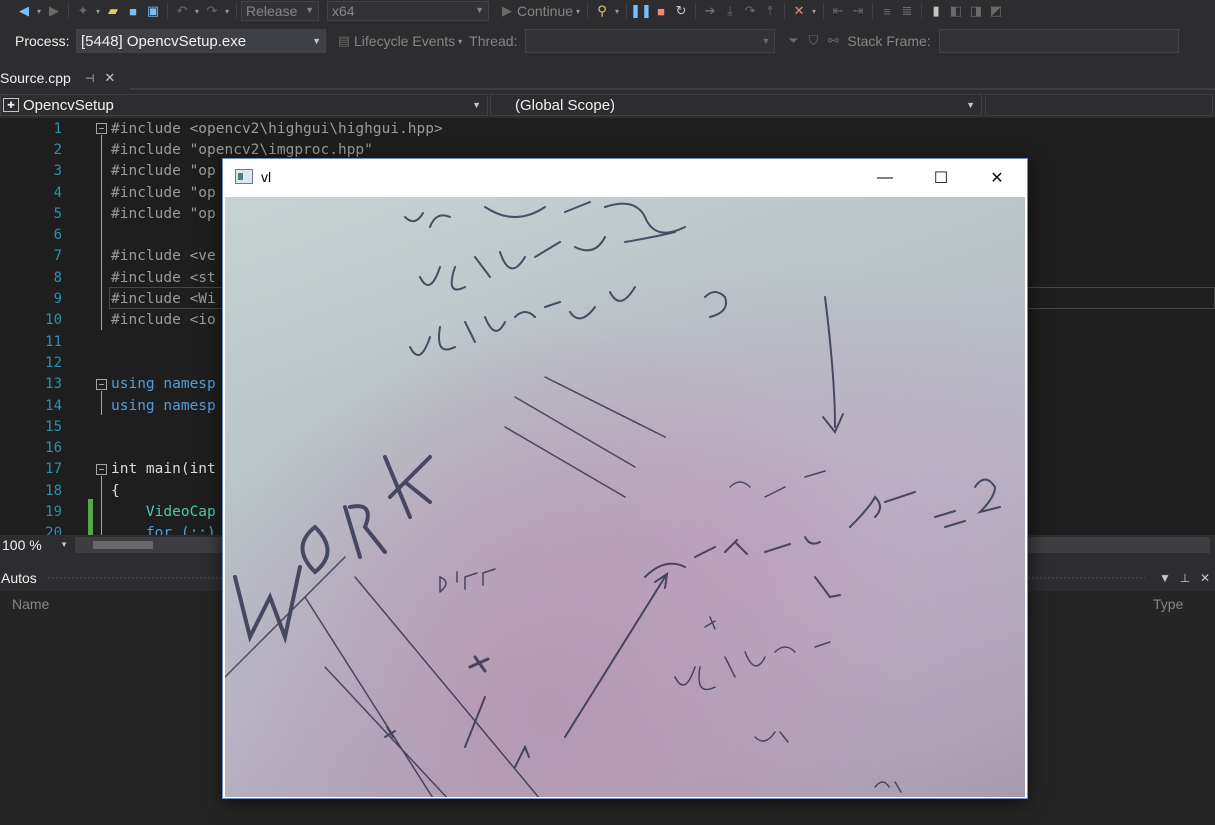  What do you see at coordinates (343, 11) in the screenshot?
I see `platform-value: x64` at bounding box center [343, 11].